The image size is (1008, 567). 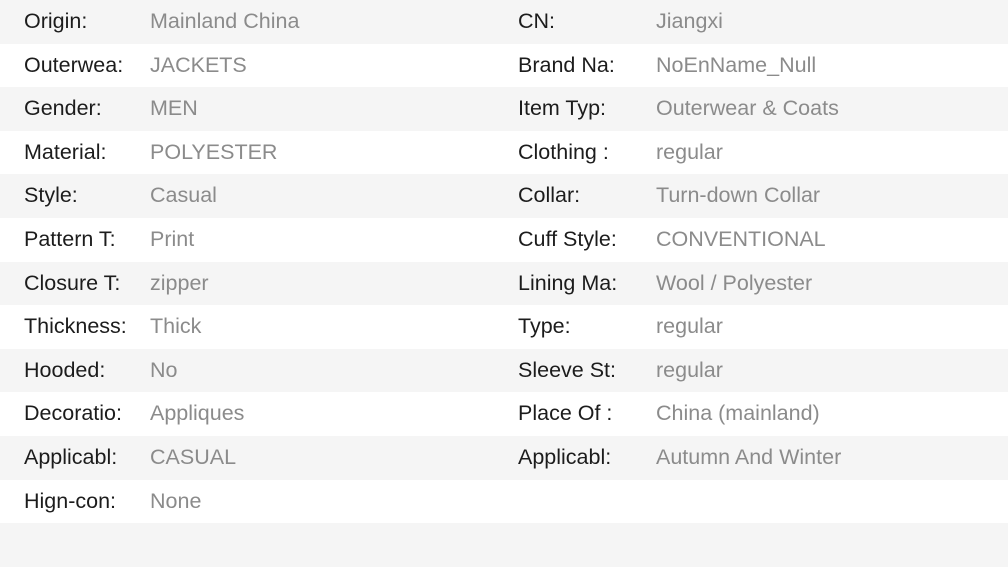 What do you see at coordinates (689, 21) in the screenshot?
I see `attribute-value: Jiangxi` at bounding box center [689, 21].